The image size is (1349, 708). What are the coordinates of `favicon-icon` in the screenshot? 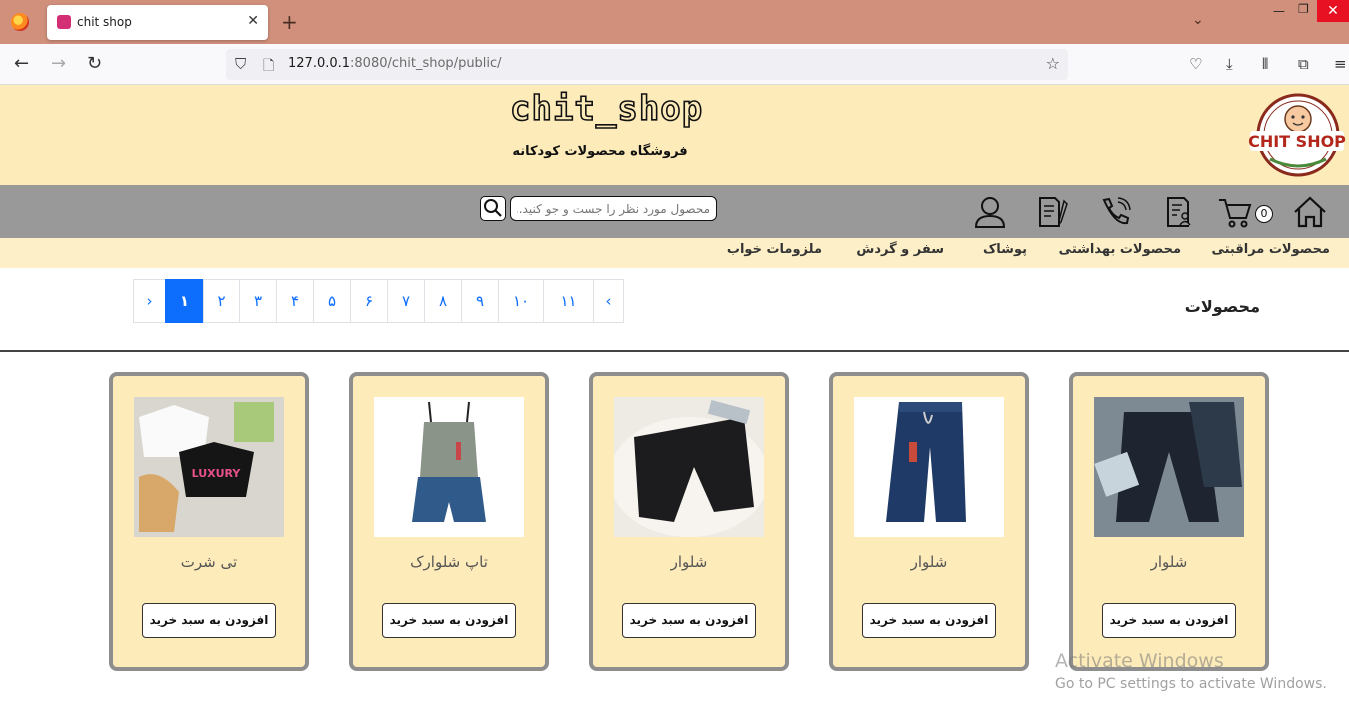 It's located at (64, 22).